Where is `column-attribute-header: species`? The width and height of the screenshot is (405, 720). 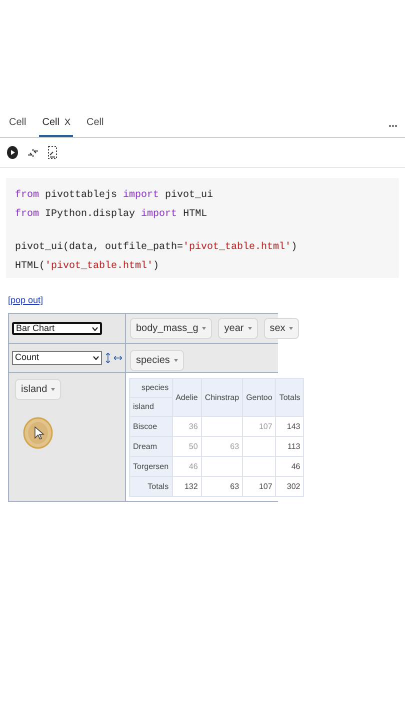
column-attribute-header: species is located at coordinates (151, 388).